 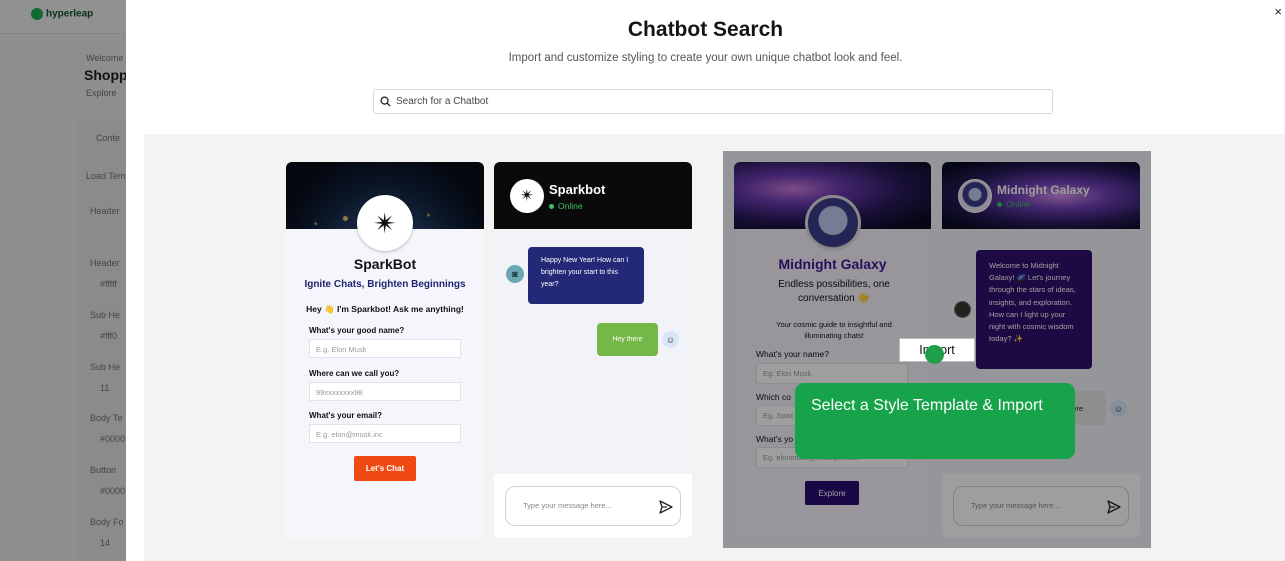 What do you see at coordinates (670, 339) in the screenshot?
I see `user-avatar-icon: ☺` at bounding box center [670, 339].